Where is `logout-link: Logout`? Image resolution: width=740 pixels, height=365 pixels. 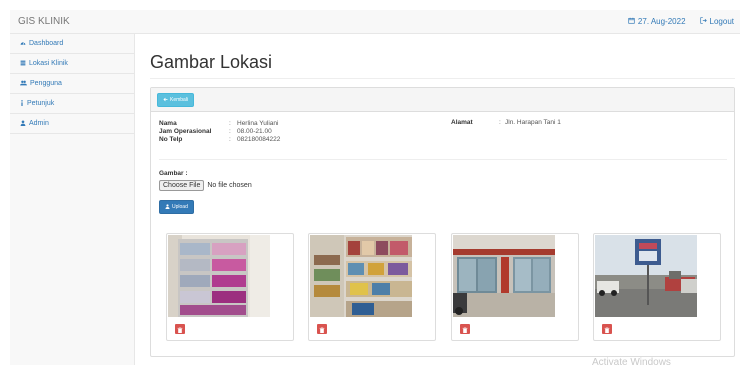
logout-link: Logout is located at coordinates (716, 21).